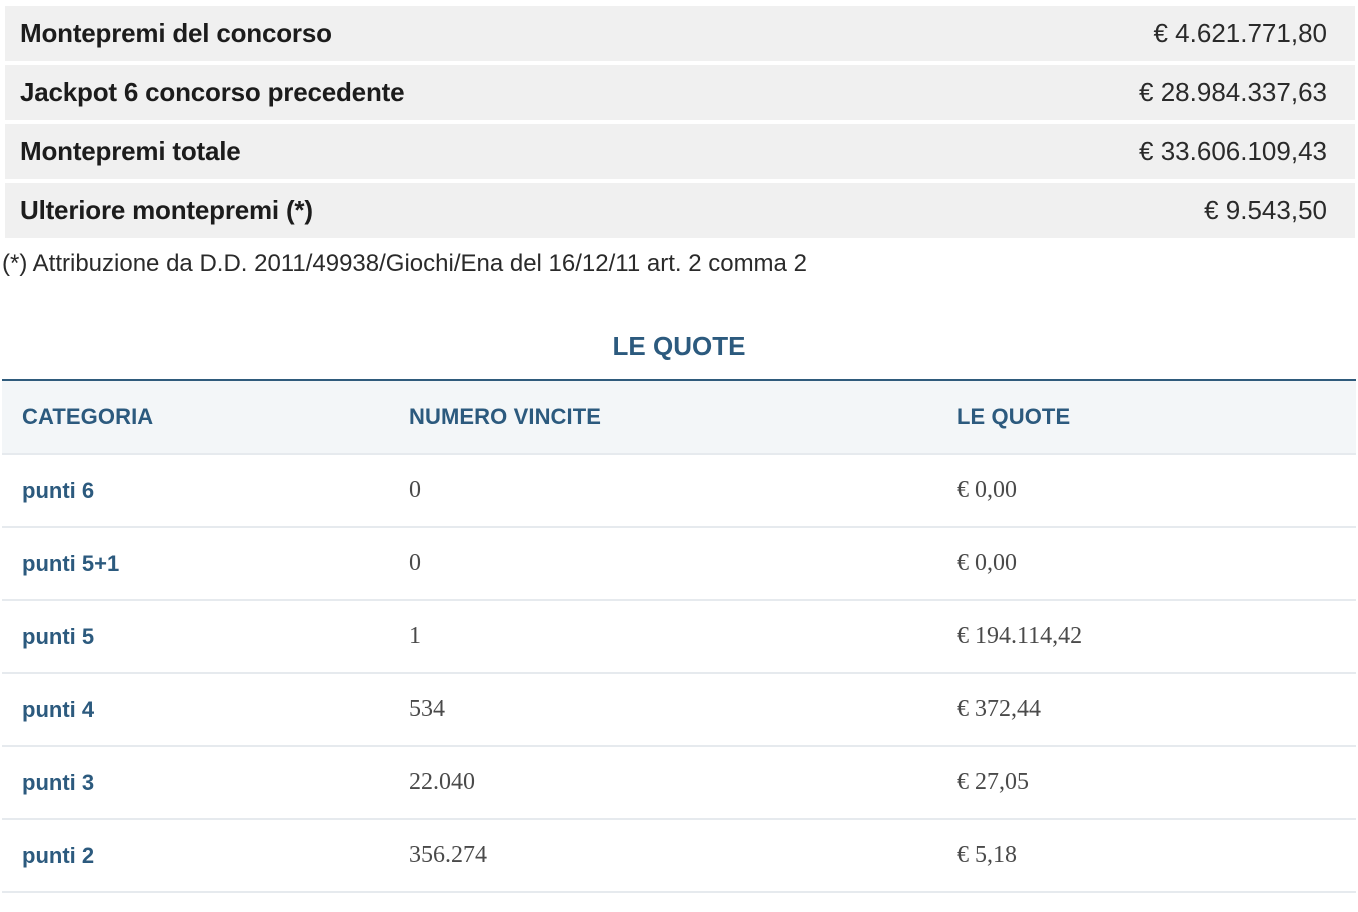 This screenshot has width=1358, height=912. I want to click on summary-label: Montepremi totale, so click(130, 151).